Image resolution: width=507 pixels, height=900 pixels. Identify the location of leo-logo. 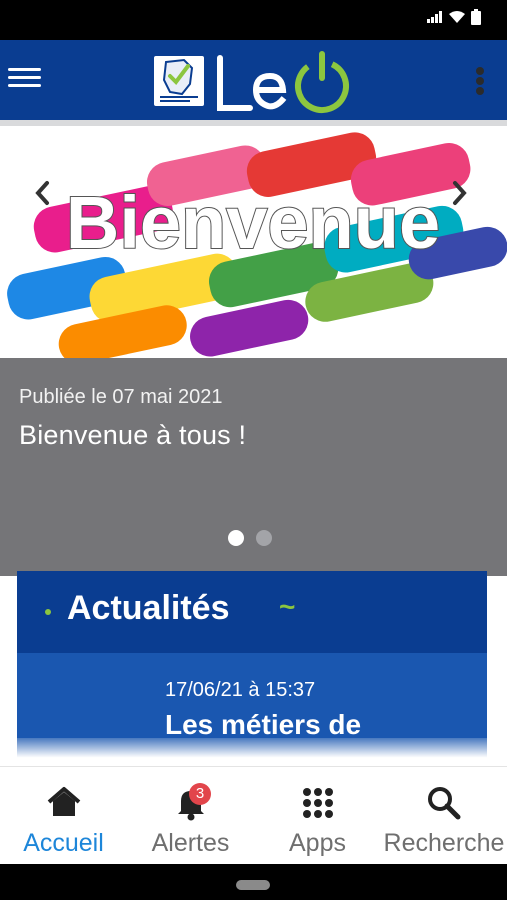
(283, 82).